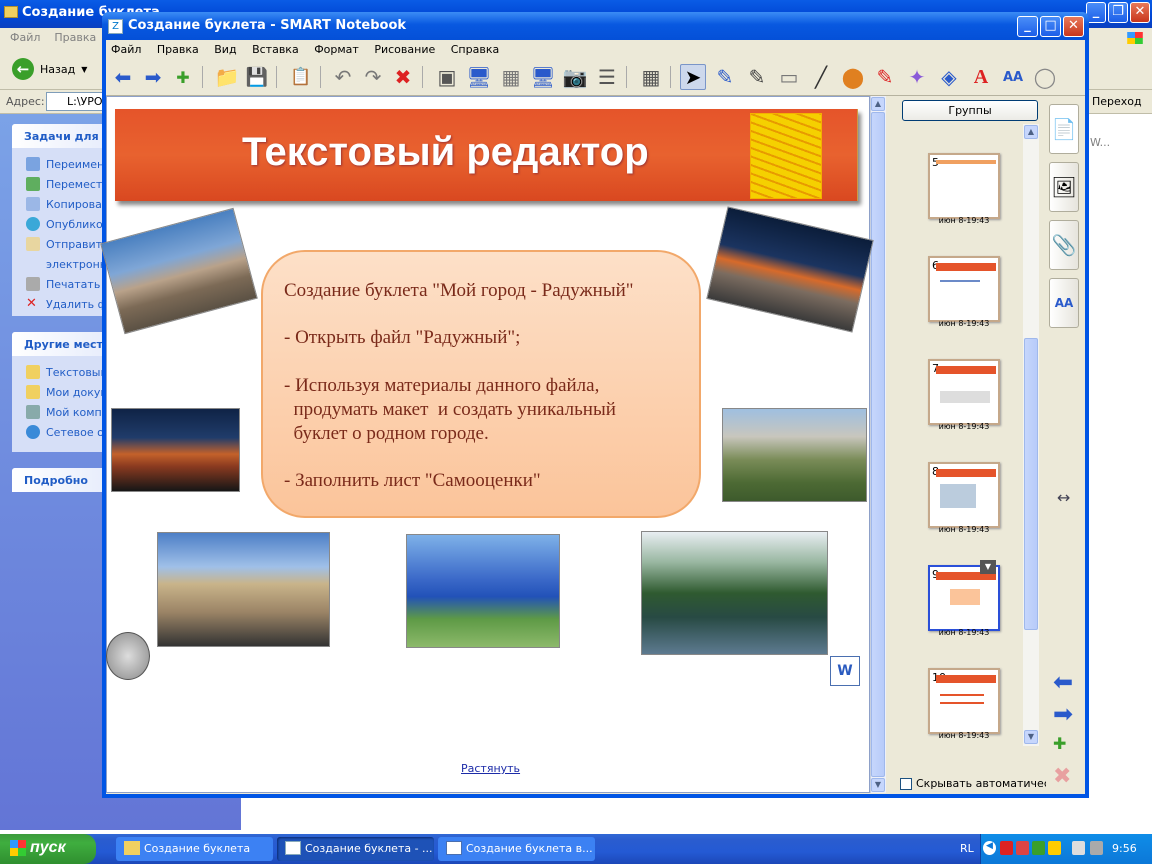  Describe the element at coordinates (878, 444) in the screenshot. I see `canvas-scroll-thumb` at that location.